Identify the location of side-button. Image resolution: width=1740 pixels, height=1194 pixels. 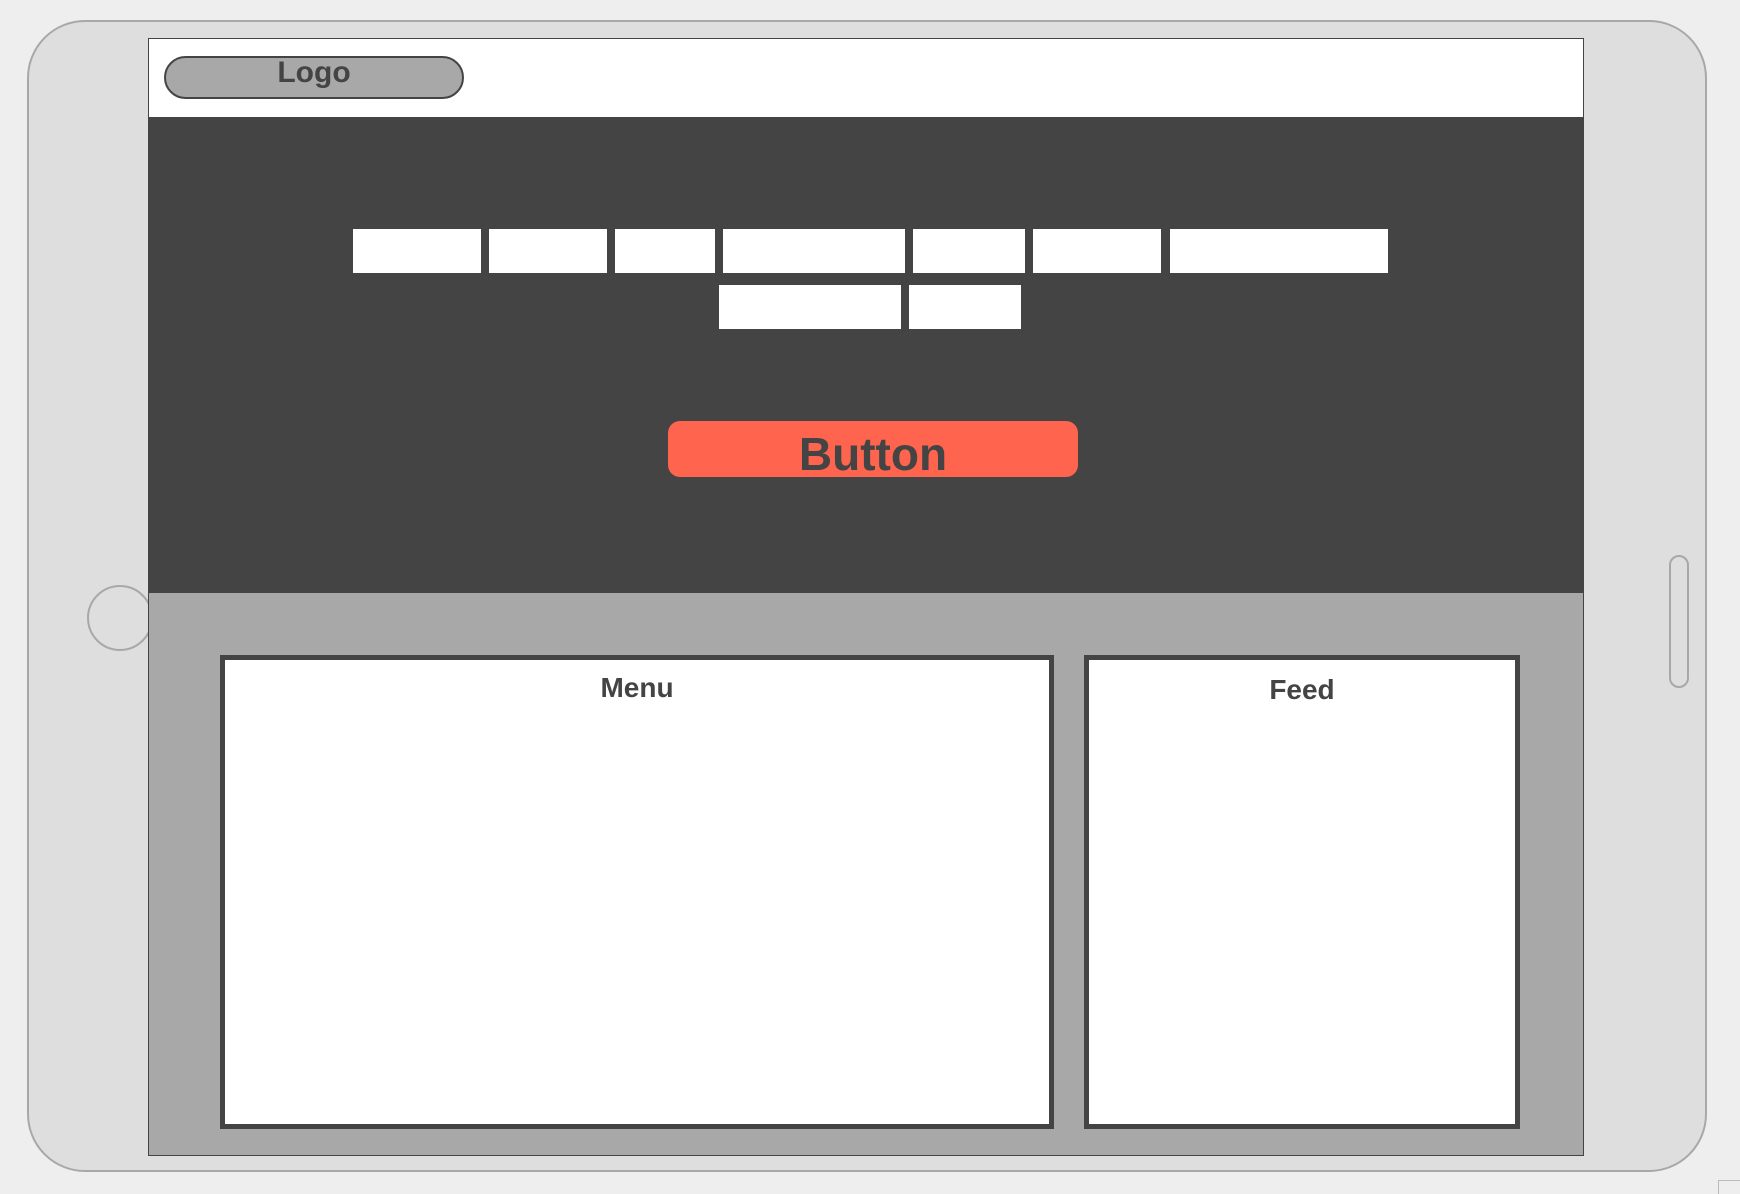
(1679, 621).